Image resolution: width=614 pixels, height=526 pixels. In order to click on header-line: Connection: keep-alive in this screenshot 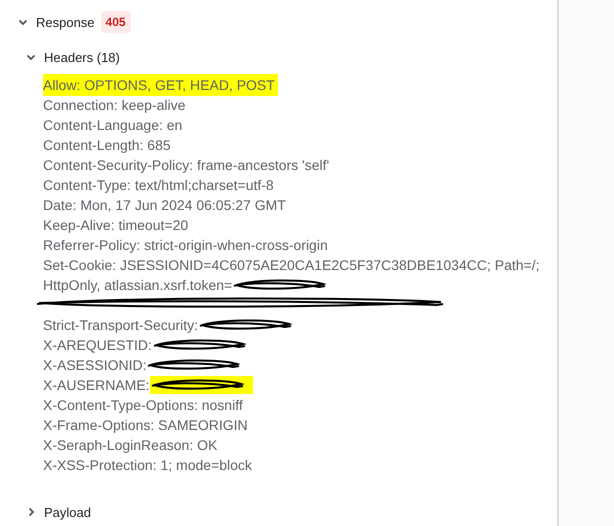, I will do `click(114, 105)`.